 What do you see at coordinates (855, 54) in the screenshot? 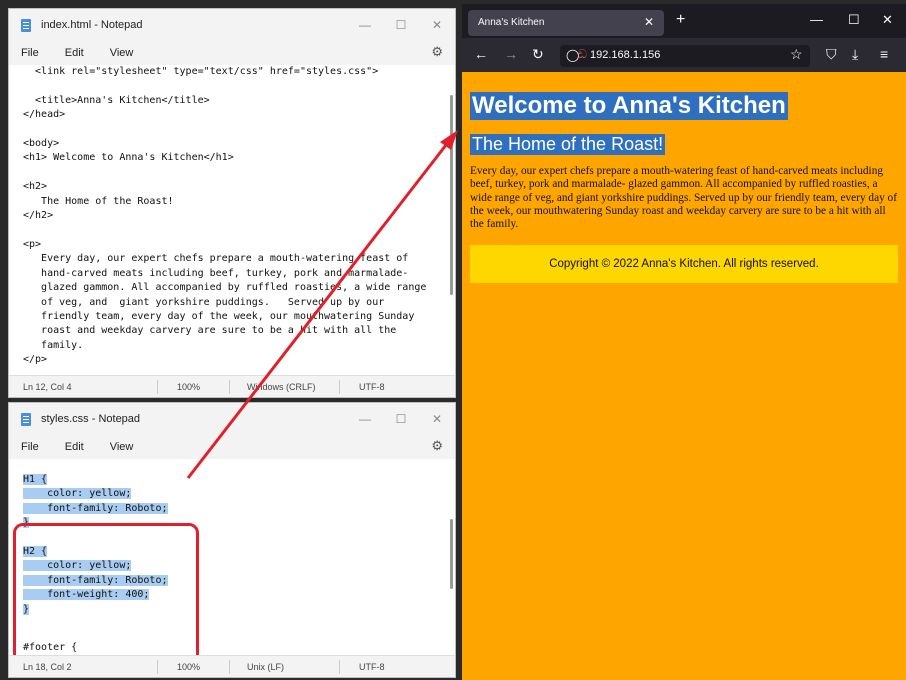
I see `download-icon: ⤓` at bounding box center [855, 54].